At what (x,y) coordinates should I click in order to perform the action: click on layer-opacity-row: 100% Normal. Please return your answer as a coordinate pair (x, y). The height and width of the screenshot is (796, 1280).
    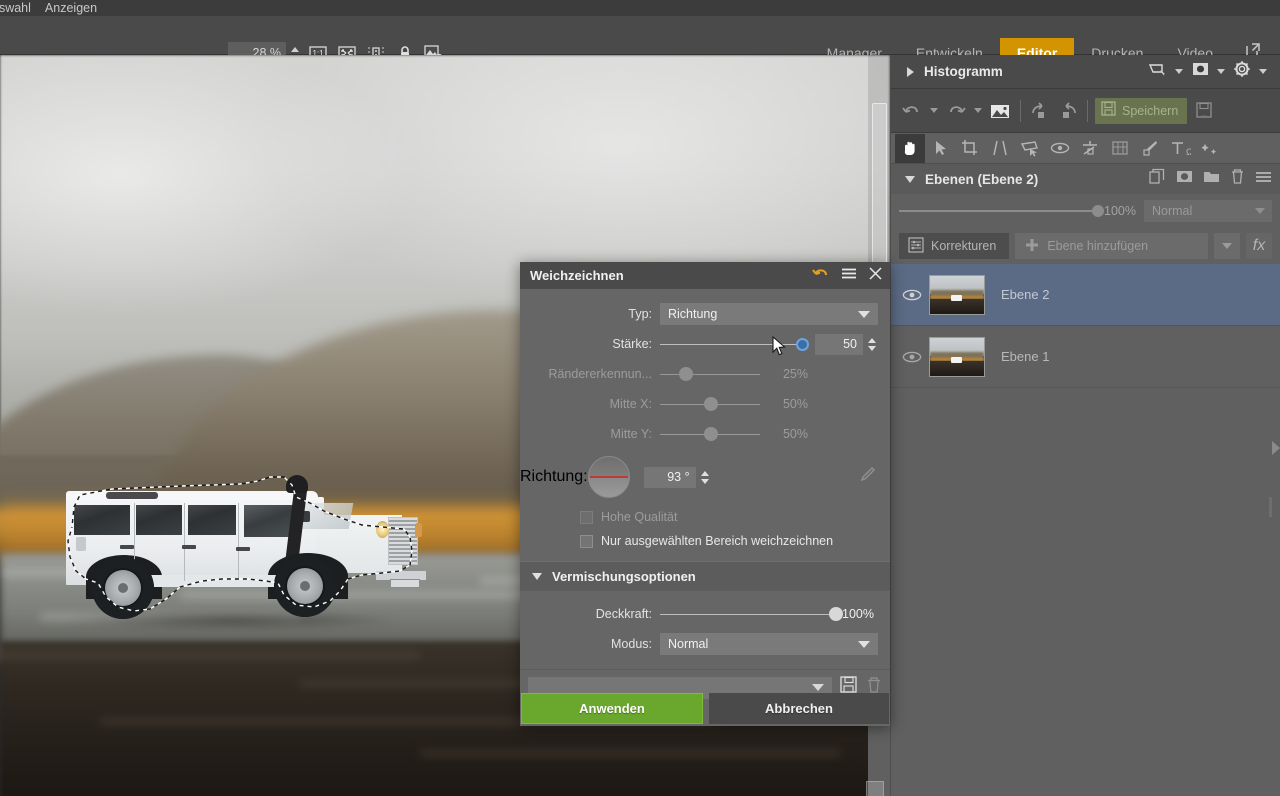
    Looking at the image, I should click on (1085, 211).